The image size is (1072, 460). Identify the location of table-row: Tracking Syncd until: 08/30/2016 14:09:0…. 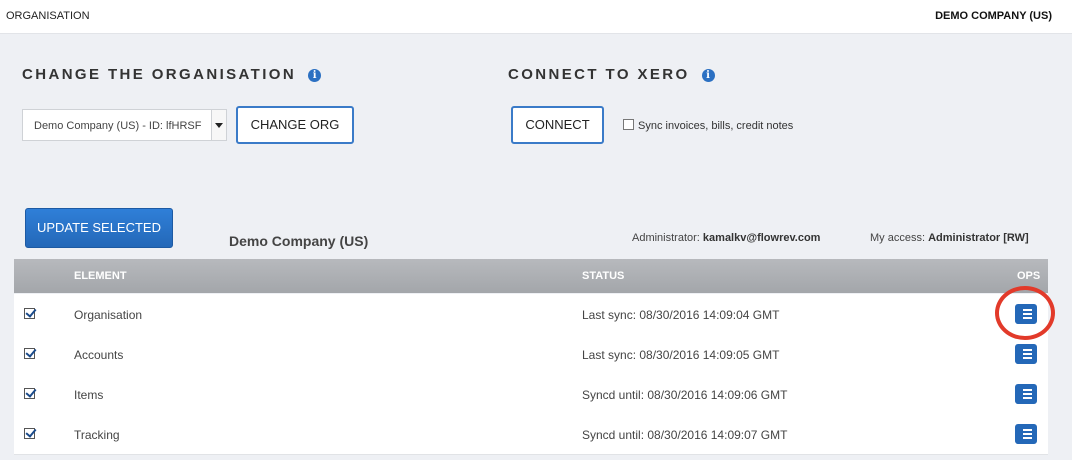
(531, 434).